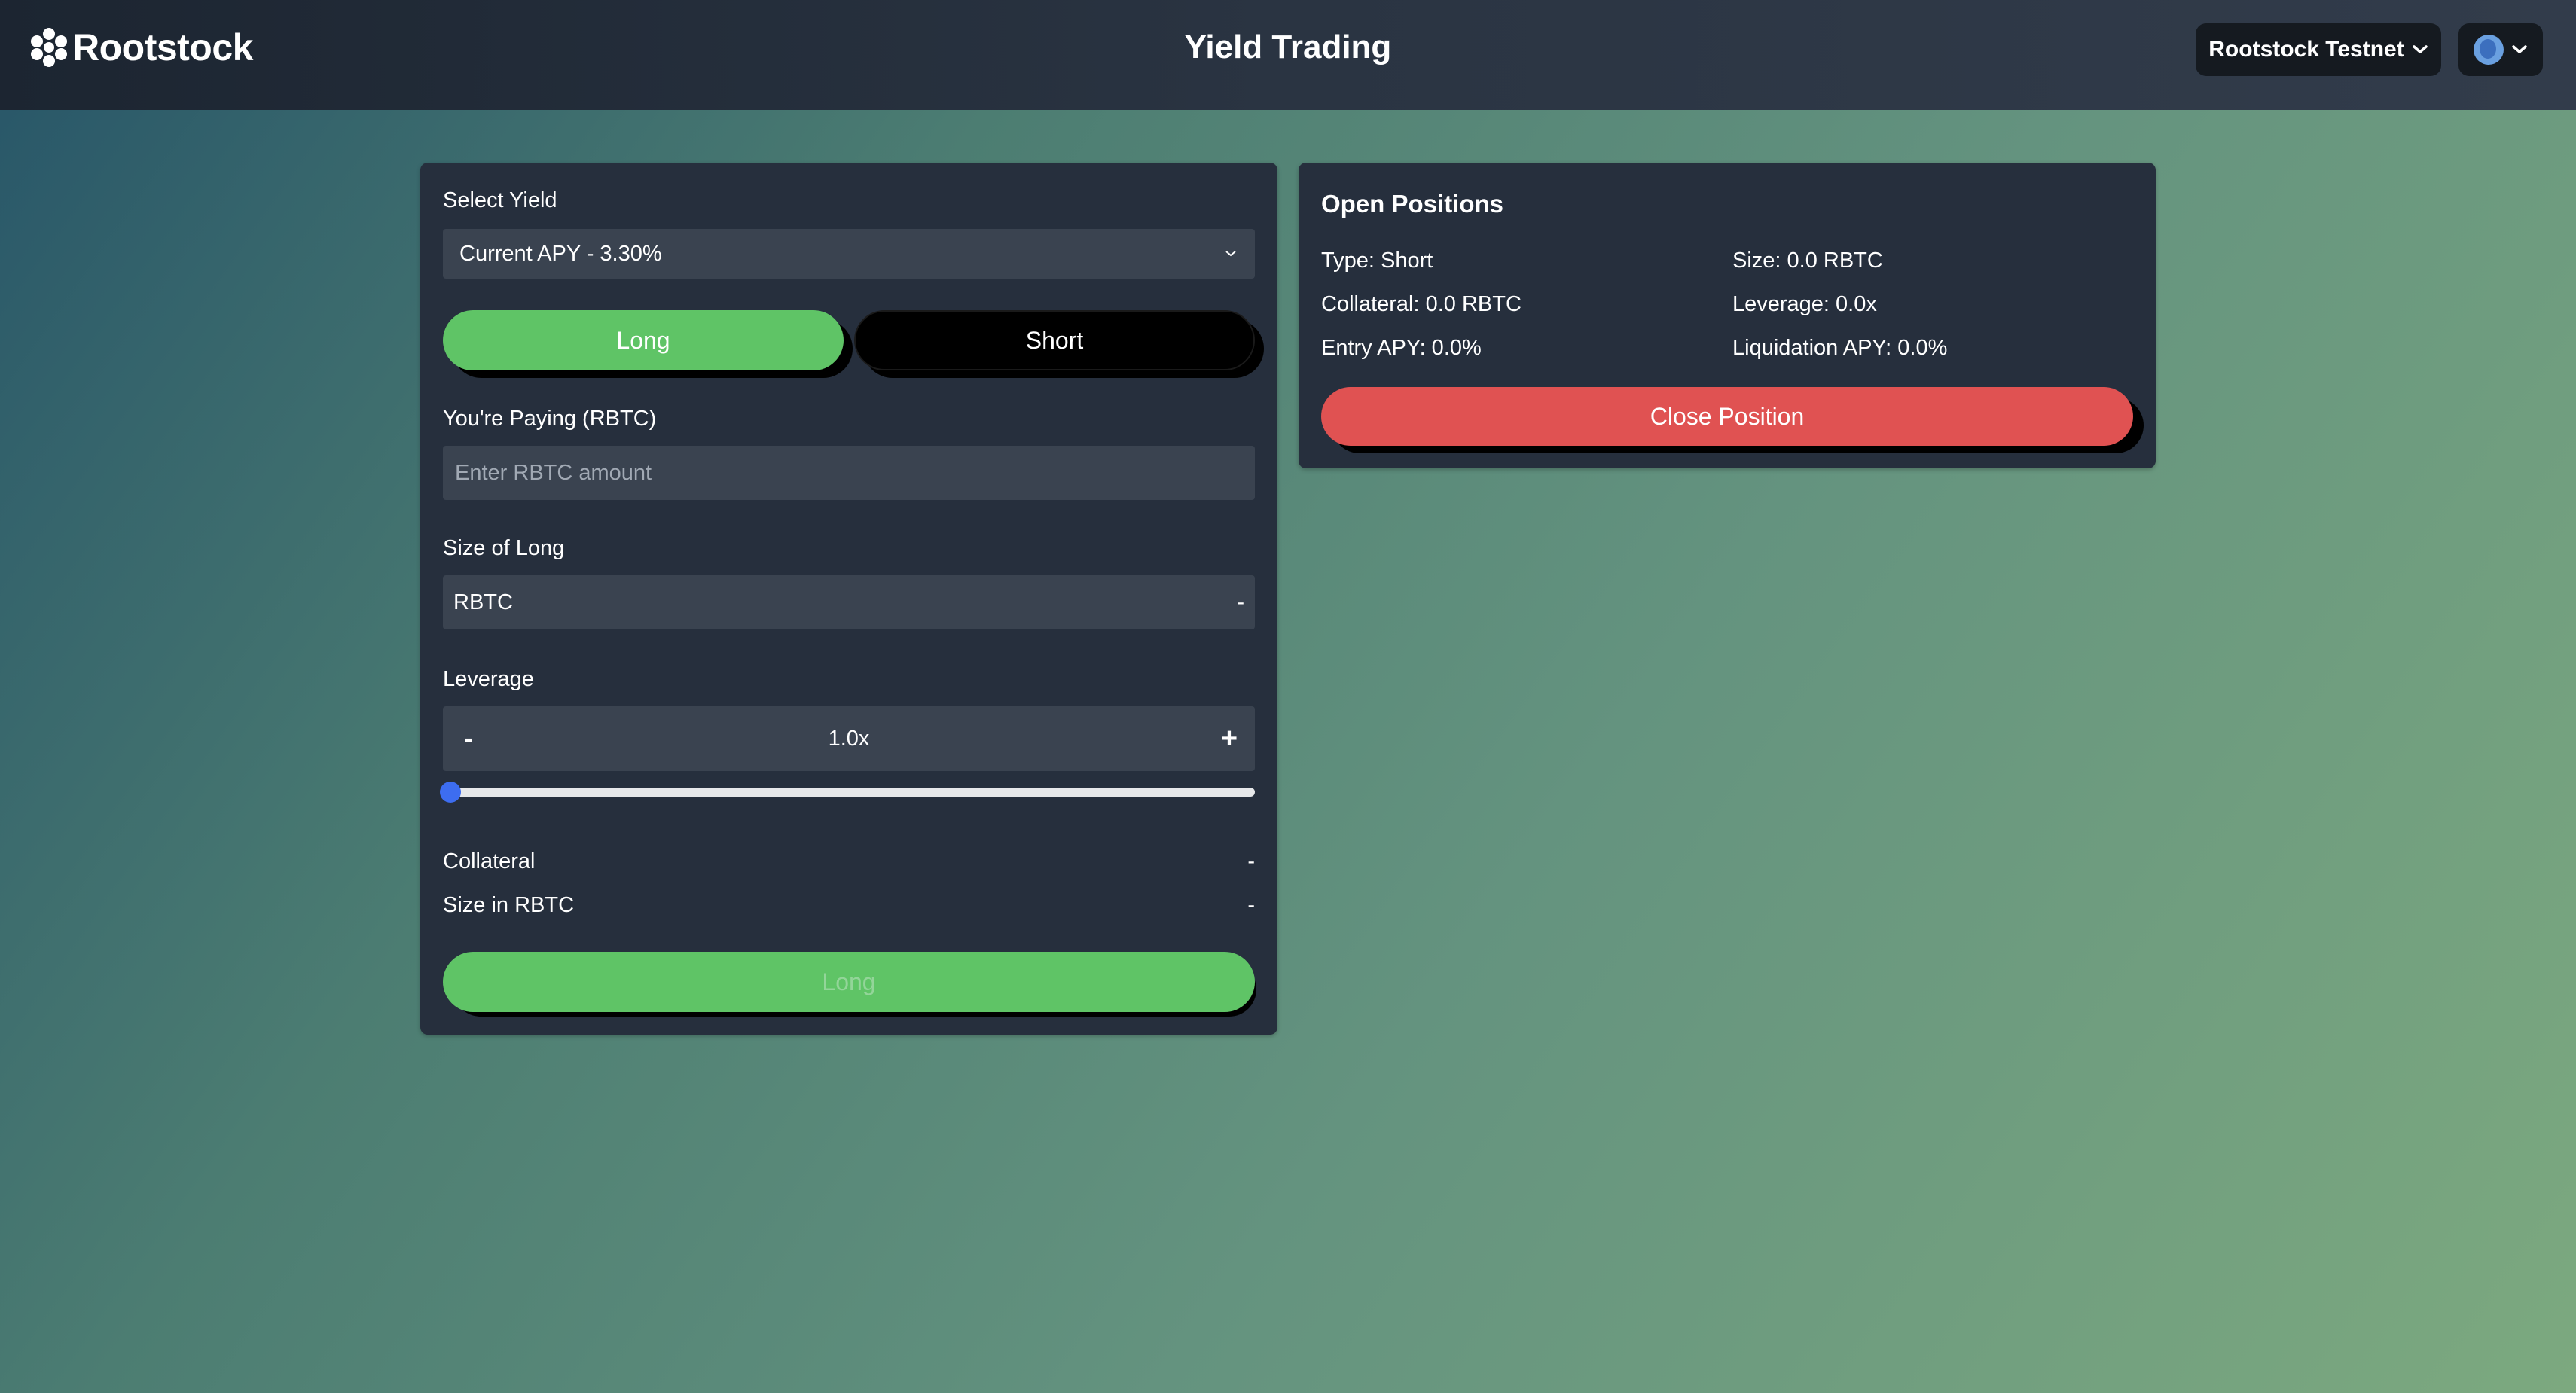 The height and width of the screenshot is (1393, 2576). I want to click on short-toggle-wrap: Short, so click(1059, 344).